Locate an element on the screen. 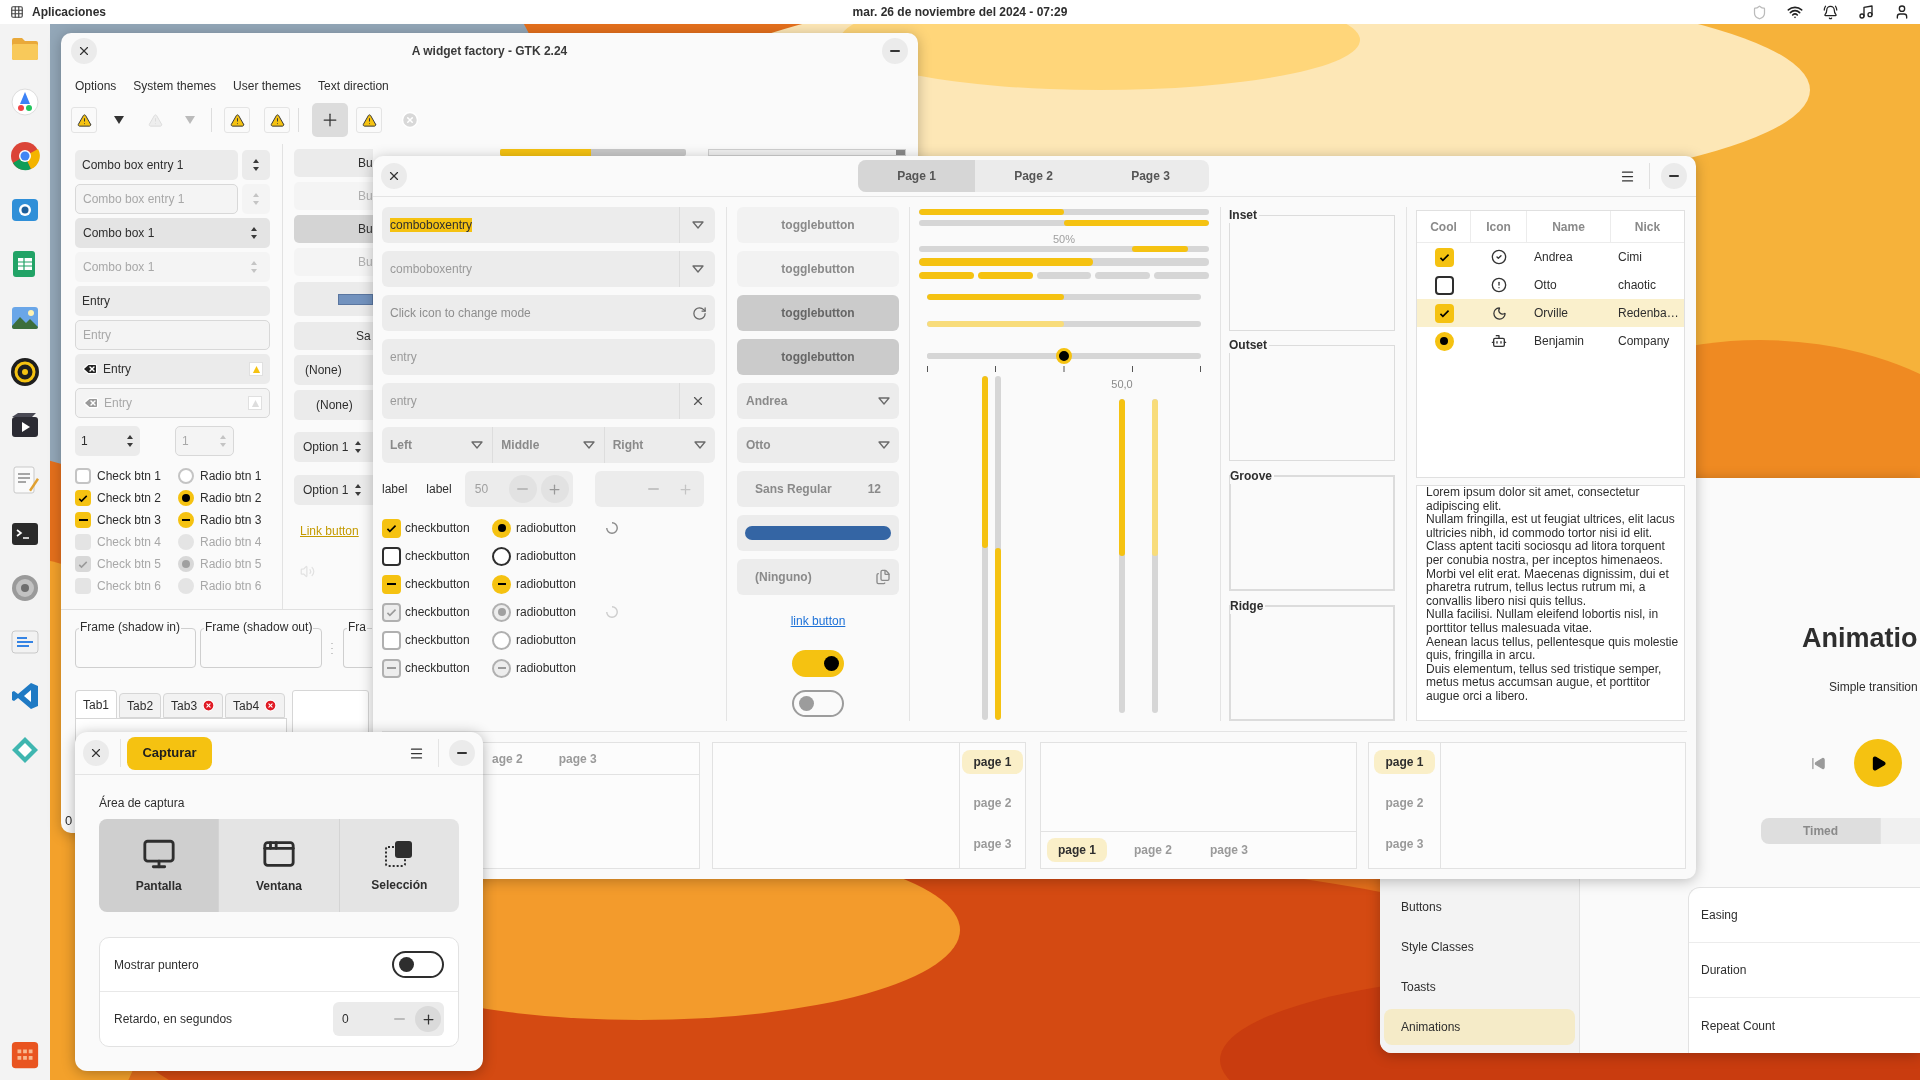 Image resolution: width=1920 pixels, height=1080 pixels. dropdown-arrow-icon is located at coordinates (190, 120).